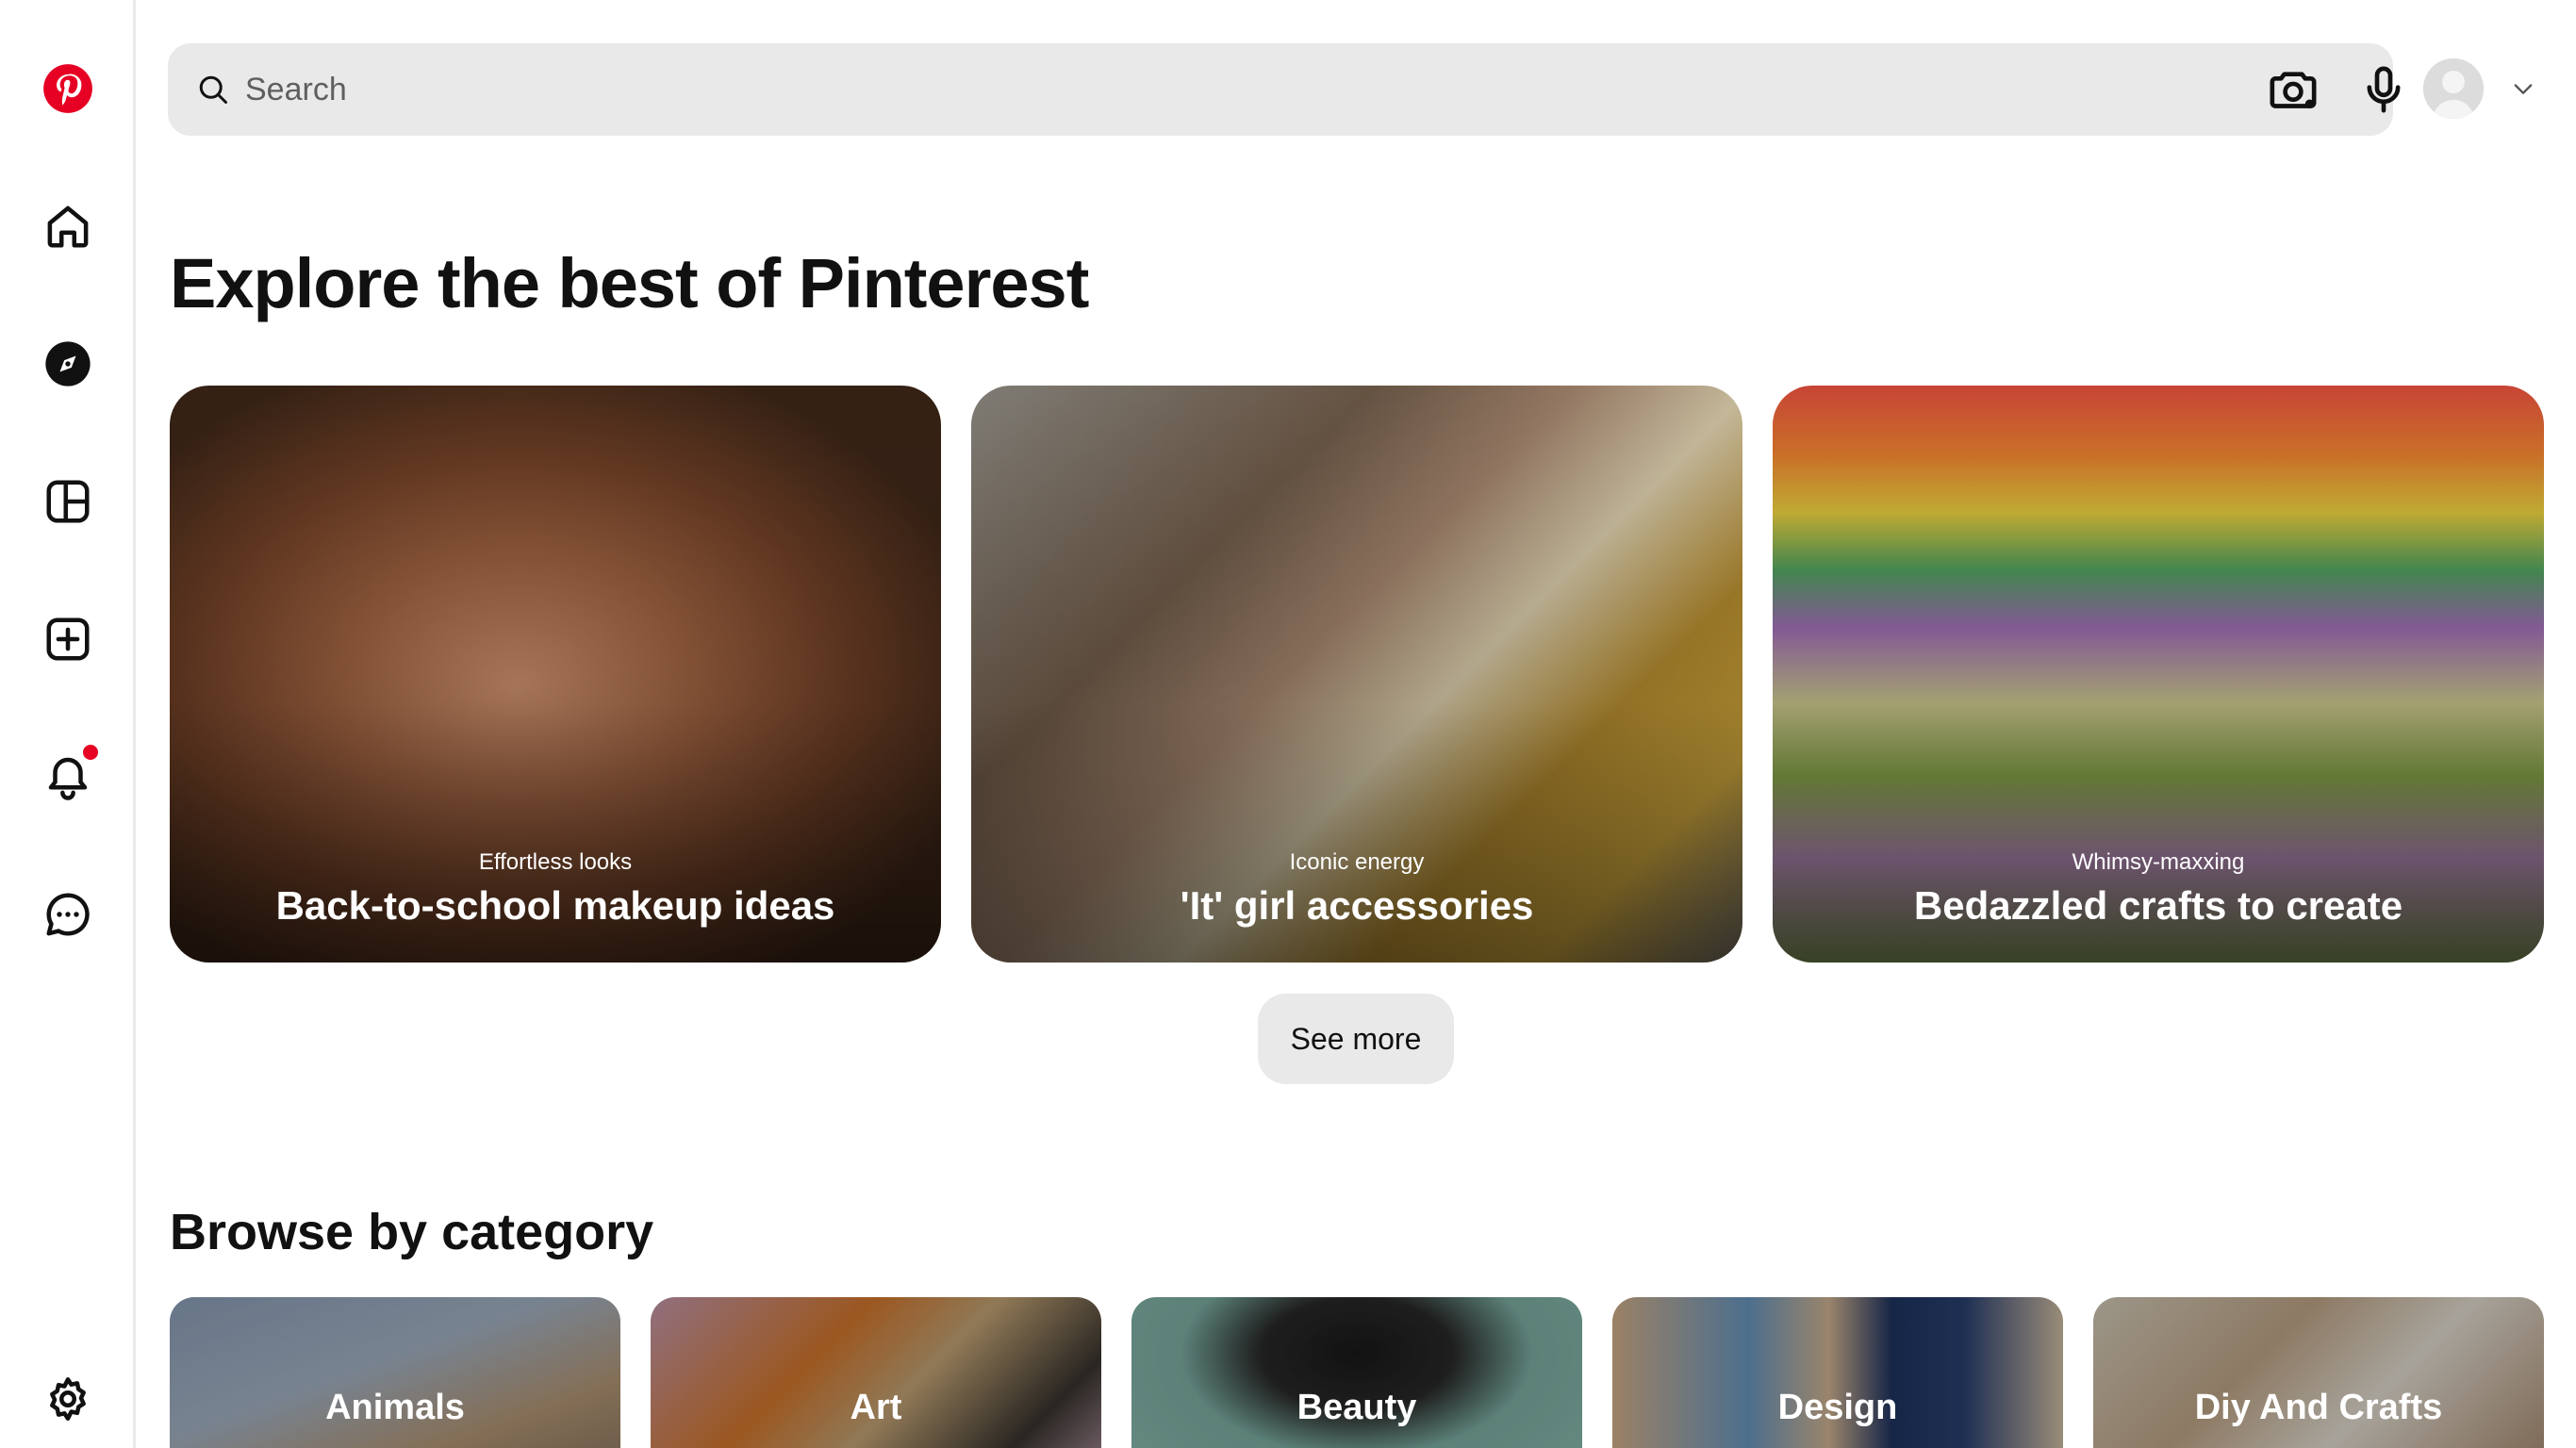  I want to click on category-label: Art, so click(876, 1407).